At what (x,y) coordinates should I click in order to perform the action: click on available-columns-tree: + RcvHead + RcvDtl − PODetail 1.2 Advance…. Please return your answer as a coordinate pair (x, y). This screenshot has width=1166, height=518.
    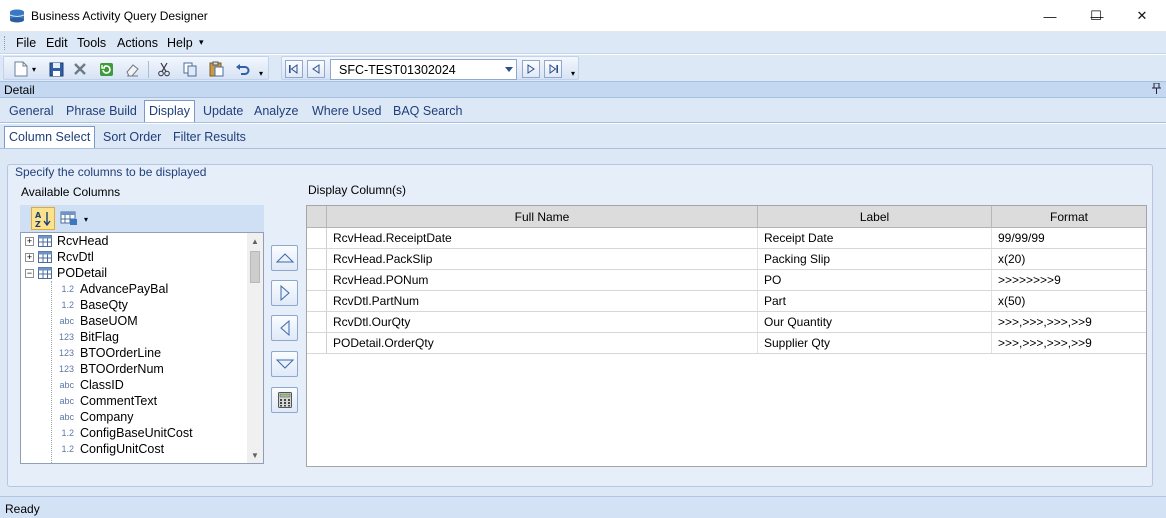
    Looking at the image, I should click on (142, 348).